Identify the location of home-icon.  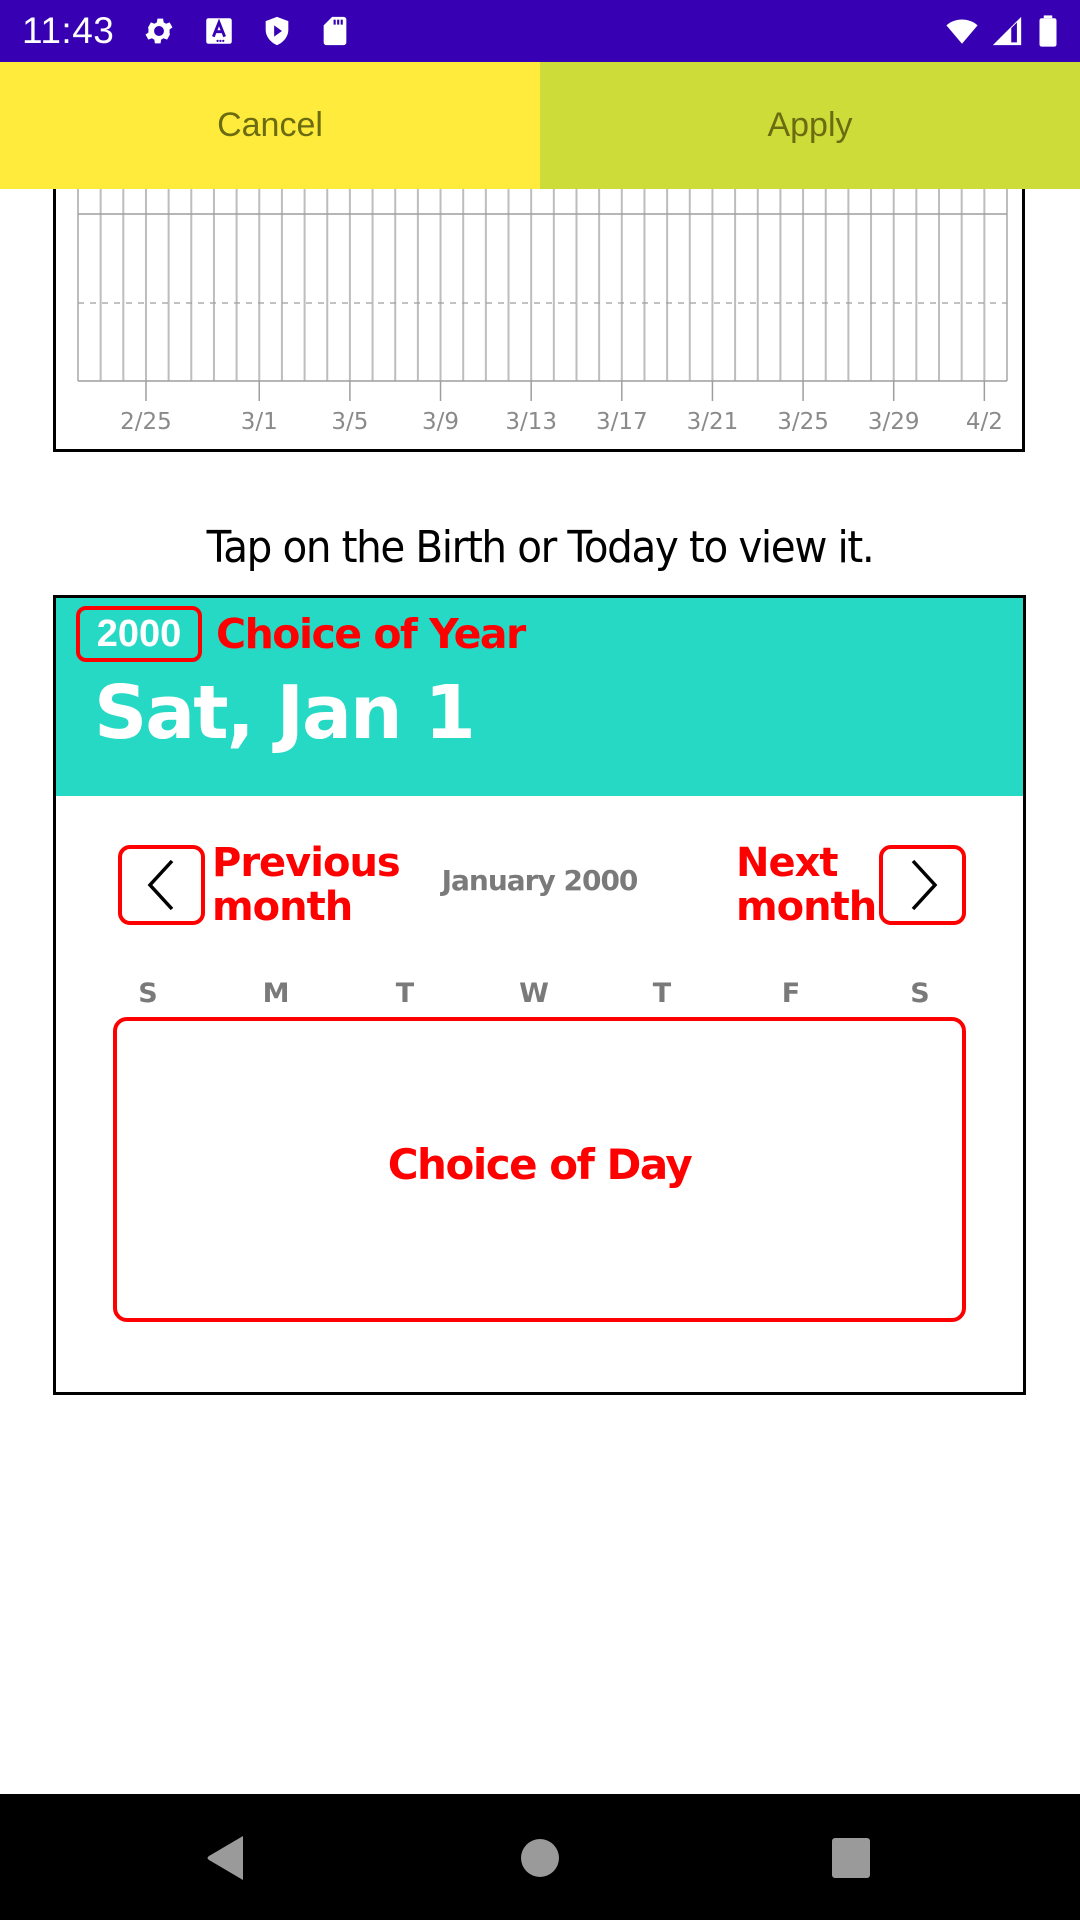
(540, 1858).